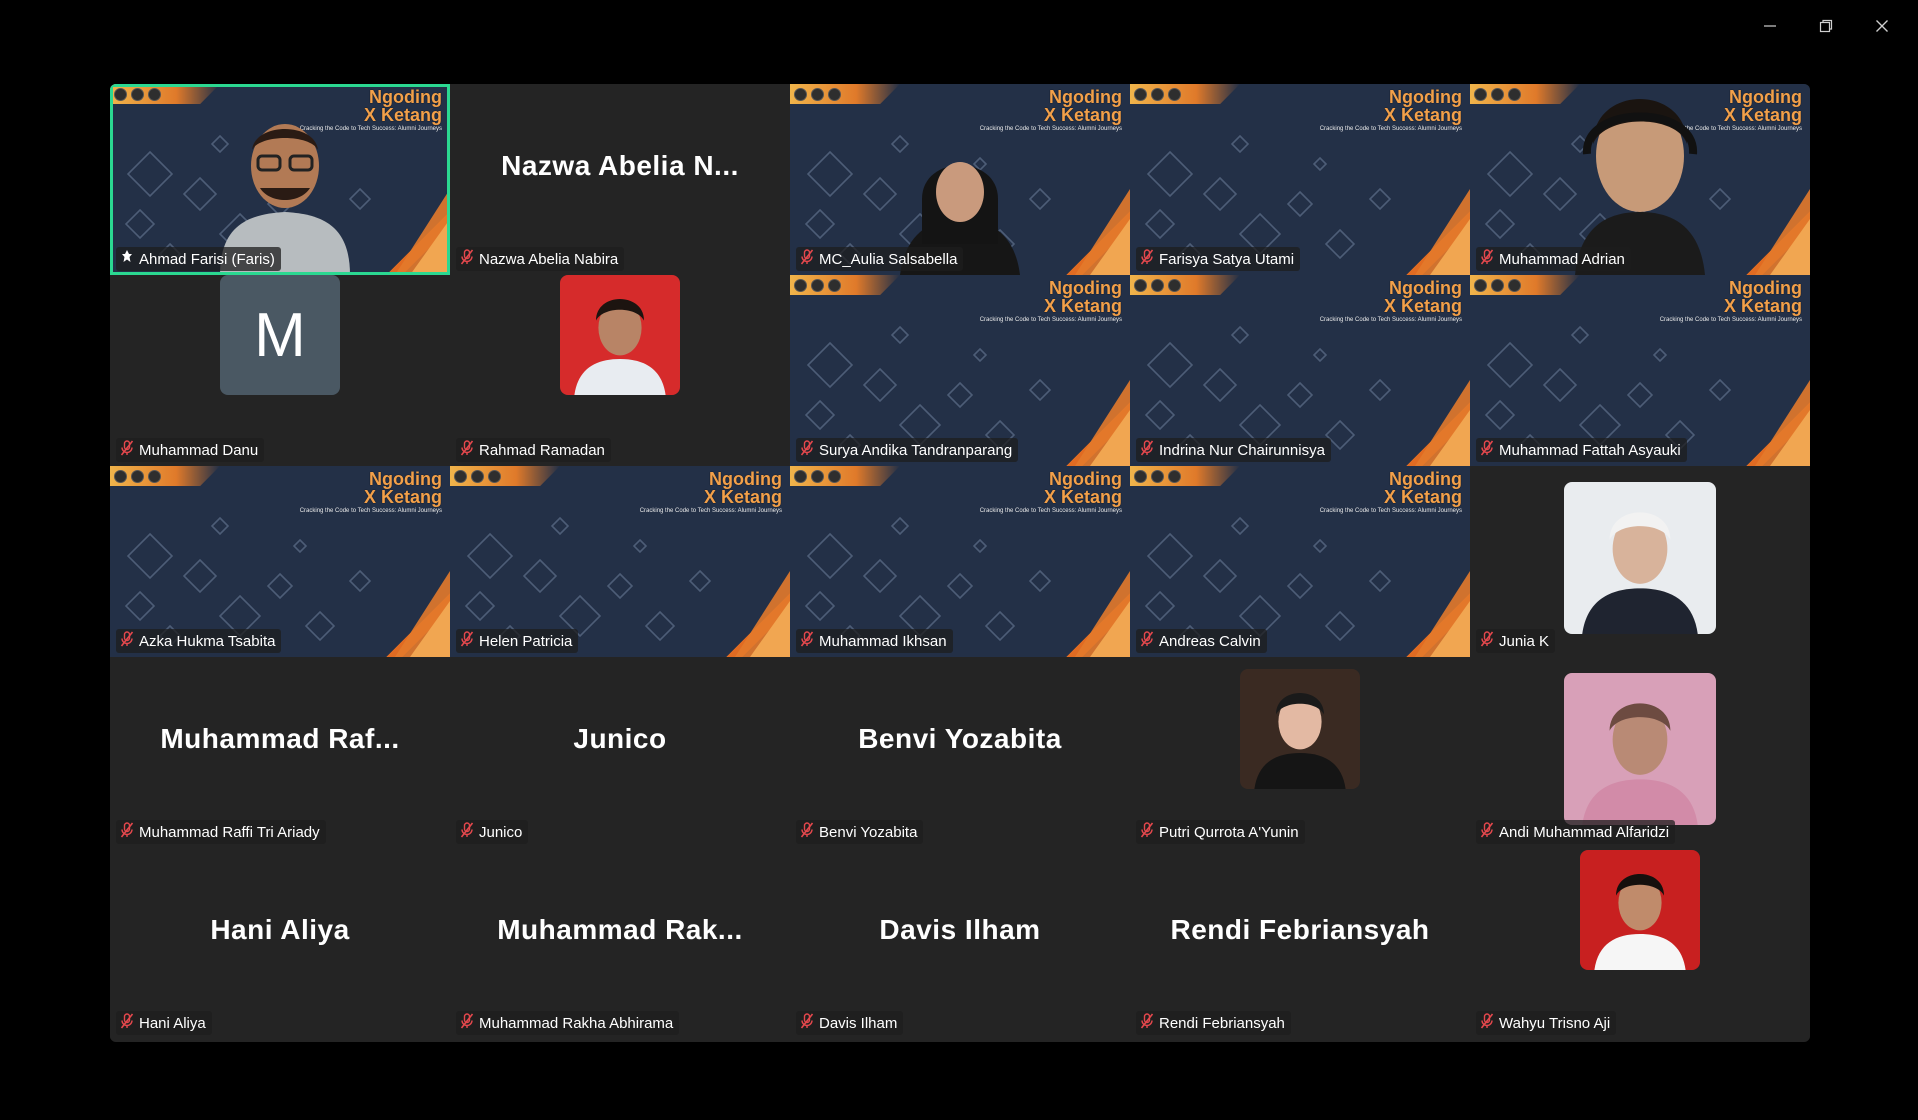 The height and width of the screenshot is (1120, 1918). I want to click on participant-tile: Rendi Febriansyah Rendi Febriansyah, so click(1300, 943).